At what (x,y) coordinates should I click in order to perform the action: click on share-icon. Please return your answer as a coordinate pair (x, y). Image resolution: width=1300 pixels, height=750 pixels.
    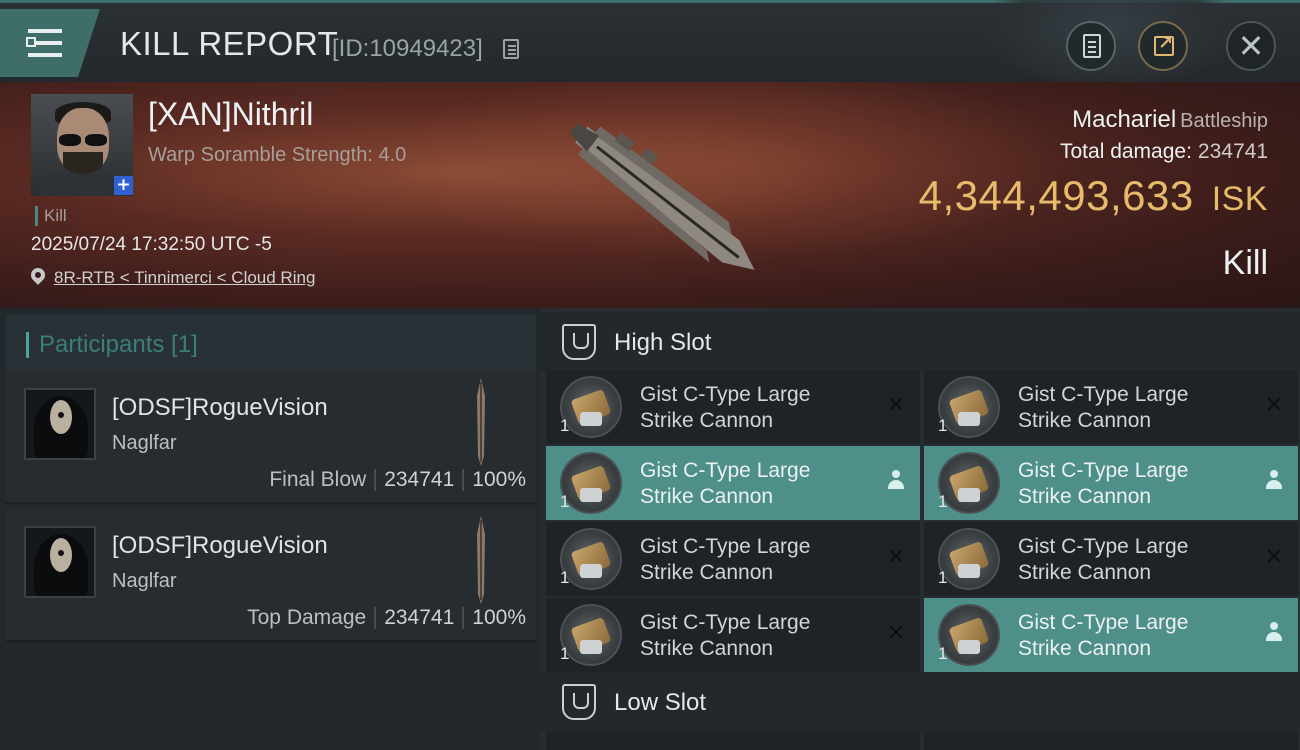
    Looking at the image, I should click on (1164, 44).